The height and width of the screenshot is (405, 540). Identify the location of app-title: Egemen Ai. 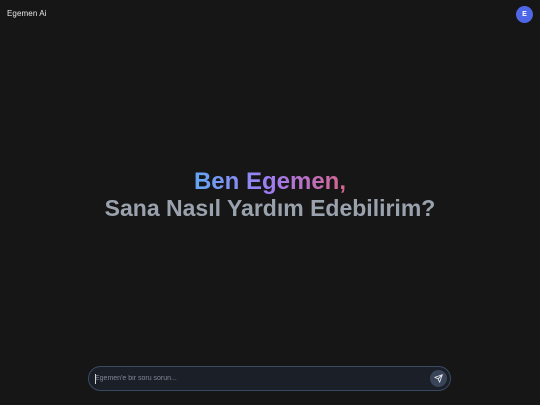
(27, 13).